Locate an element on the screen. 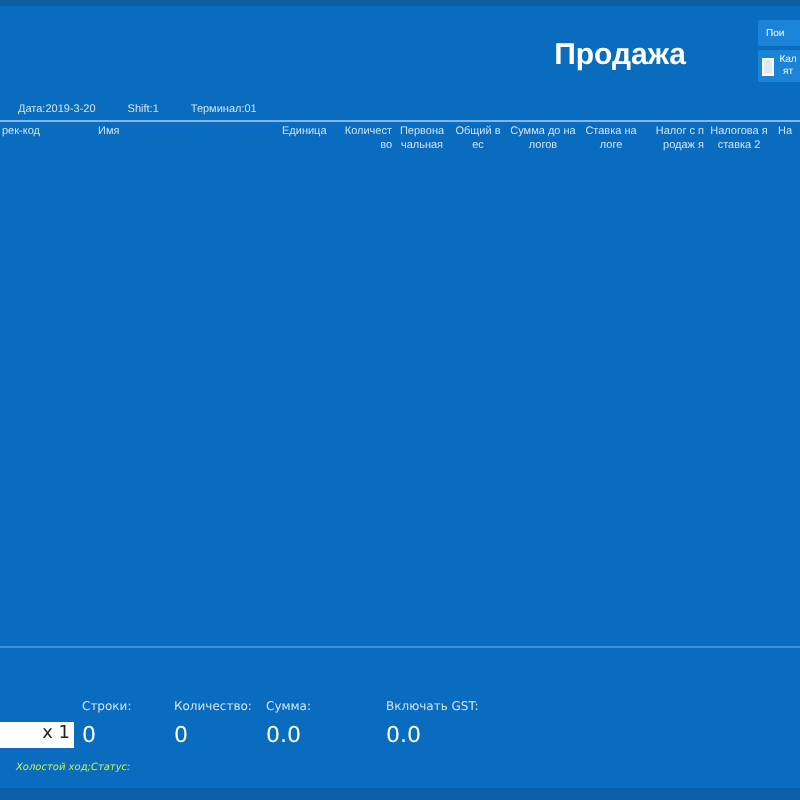  page-title: Продажа is located at coordinates (620, 57).